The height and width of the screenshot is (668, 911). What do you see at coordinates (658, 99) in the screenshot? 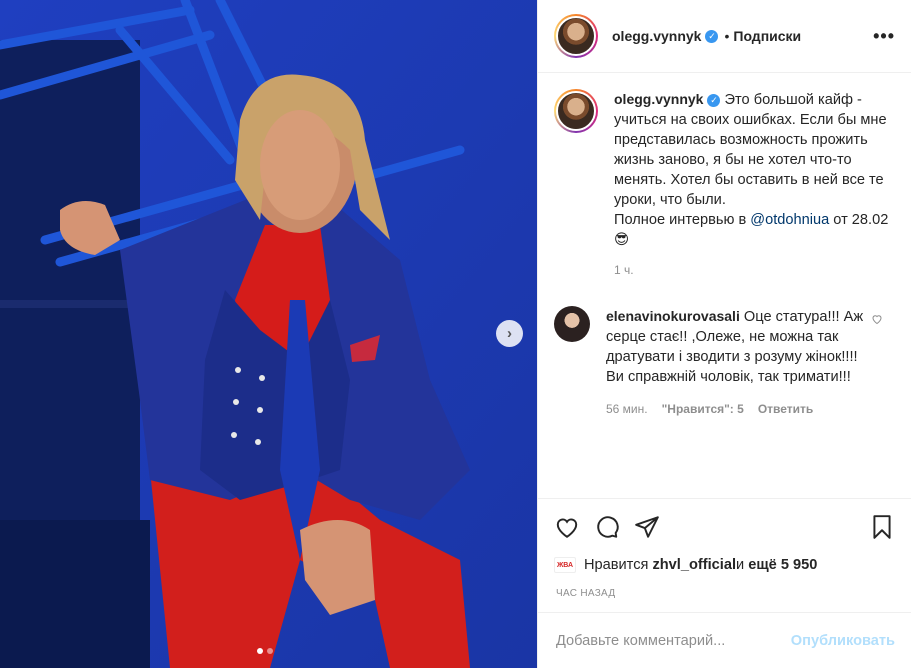
I see `caption-username: olegg.vynnyk` at bounding box center [658, 99].